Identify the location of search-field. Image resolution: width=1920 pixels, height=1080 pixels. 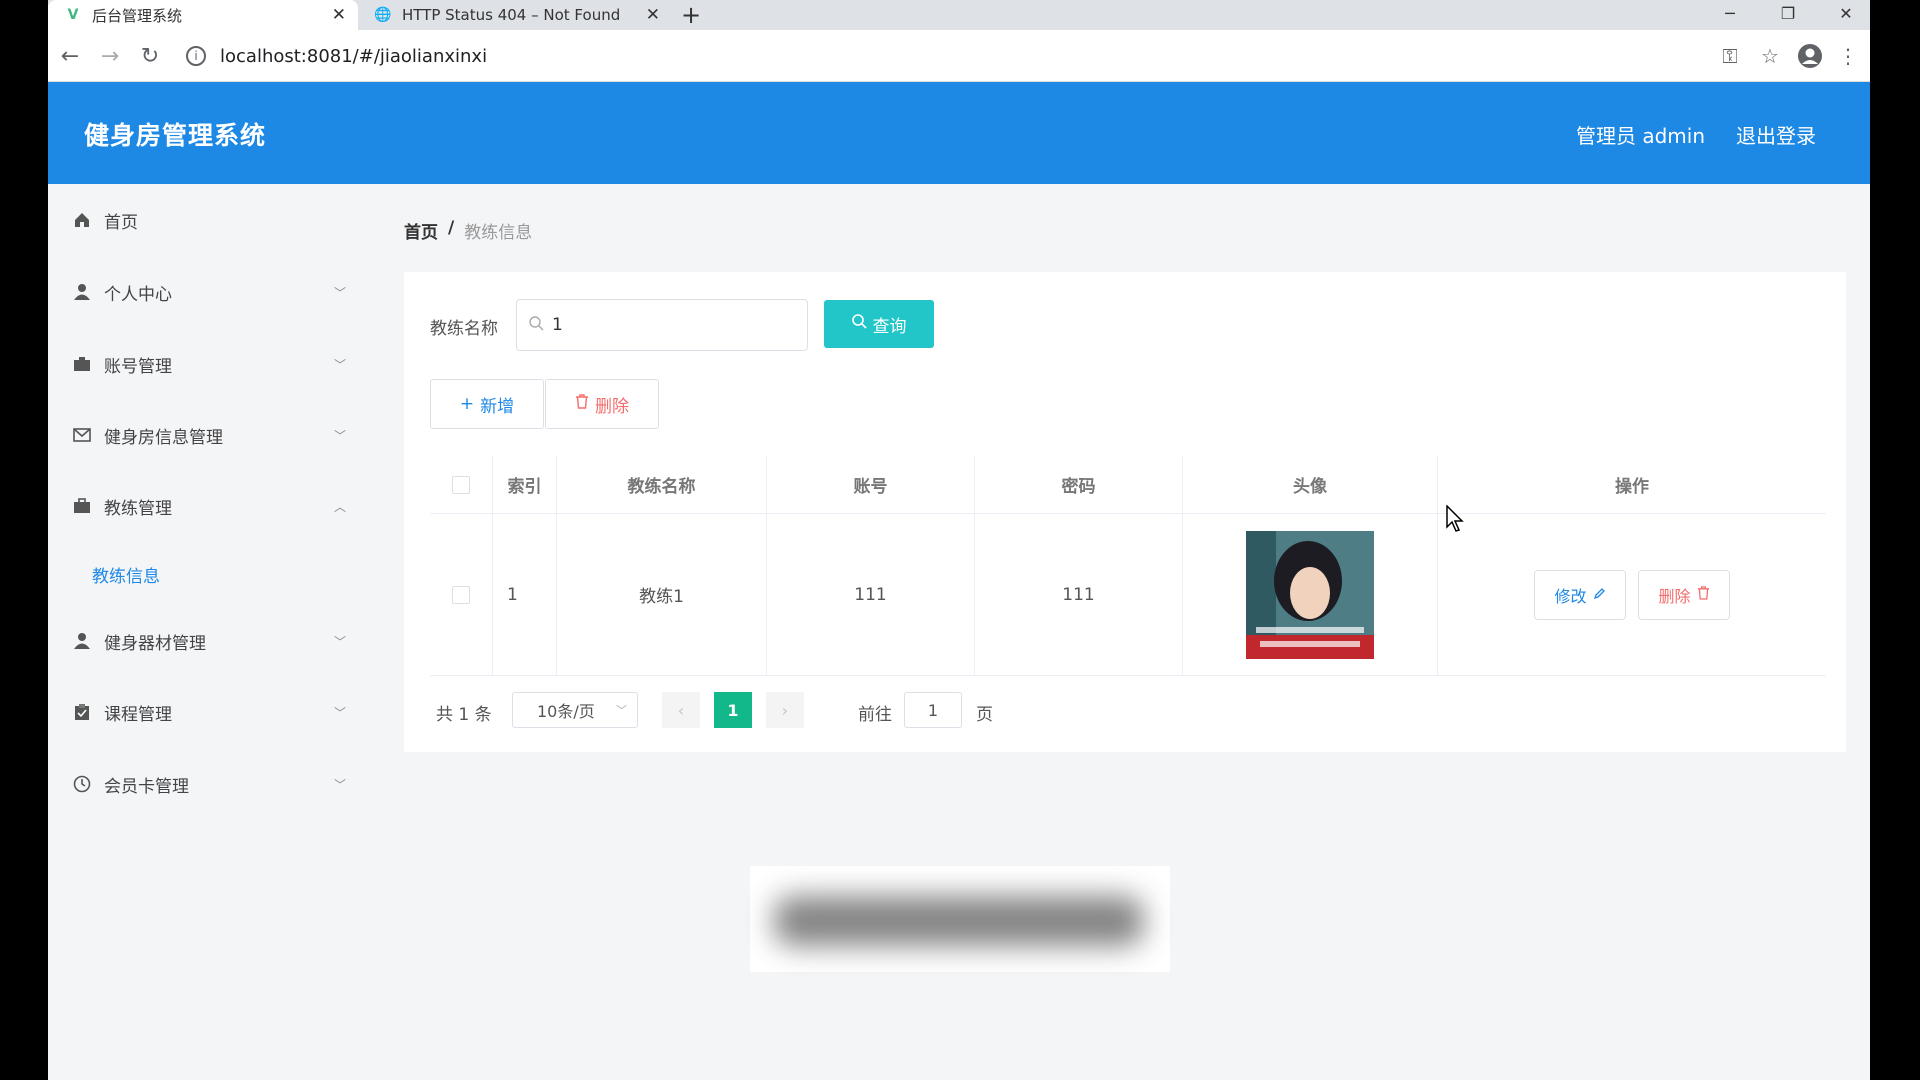
(662, 325).